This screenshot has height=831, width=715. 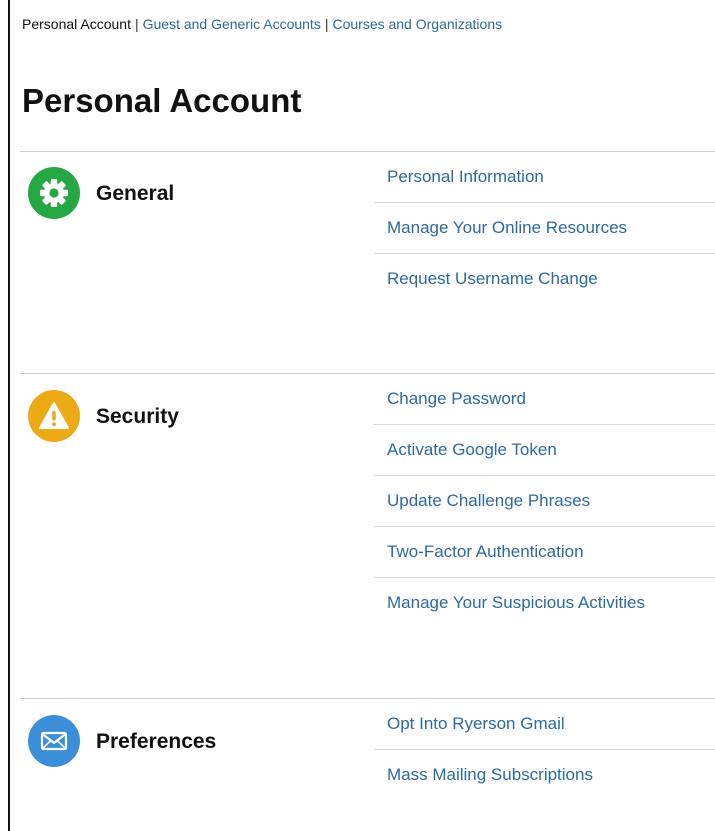 What do you see at coordinates (456, 399) in the screenshot?
I see `link-change-password: Change Password` at bounding box center [456, 399].